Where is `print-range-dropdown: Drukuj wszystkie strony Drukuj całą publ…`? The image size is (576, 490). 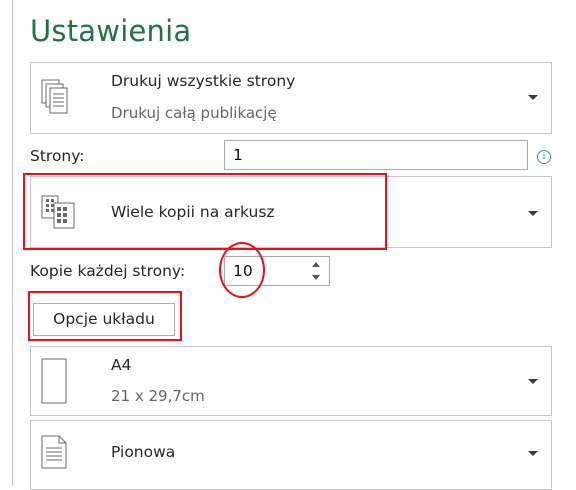 print-range-dropdown: Drukuj wszystkie strony Drukuj całą publ… is located at coordinates (291, 98).